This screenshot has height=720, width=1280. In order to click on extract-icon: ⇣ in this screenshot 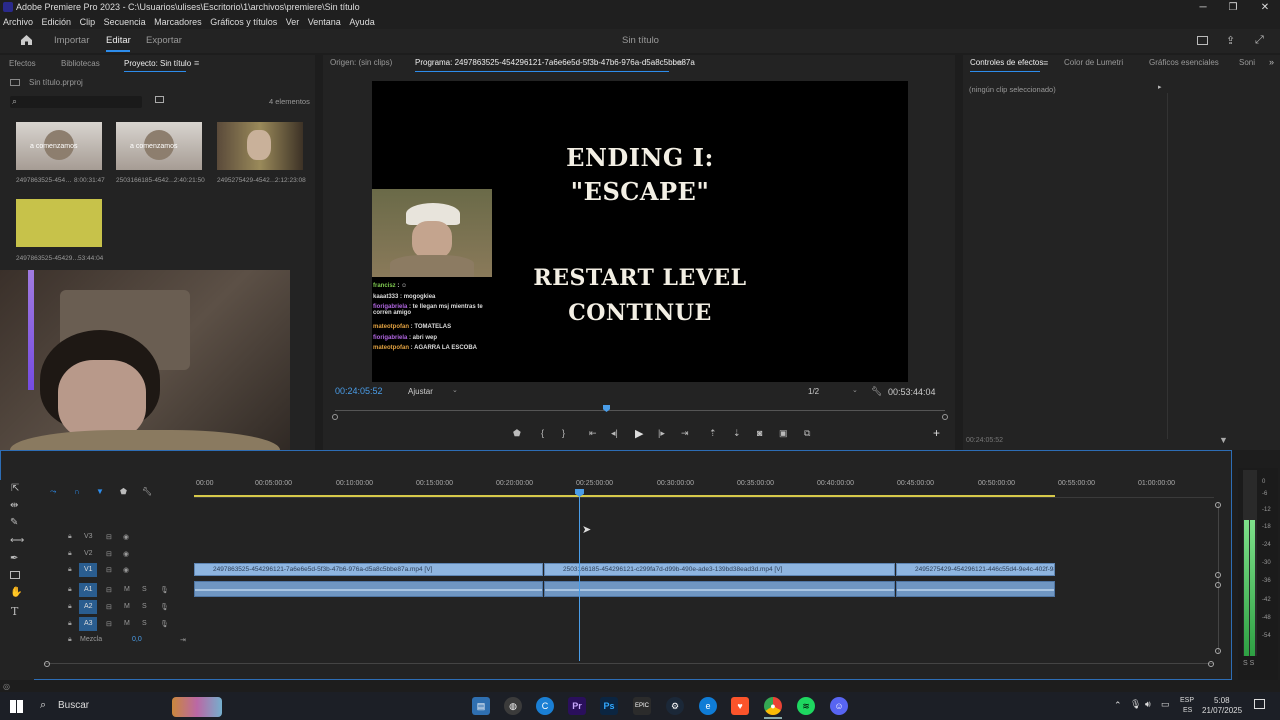, I will do `click(737, 433)`.